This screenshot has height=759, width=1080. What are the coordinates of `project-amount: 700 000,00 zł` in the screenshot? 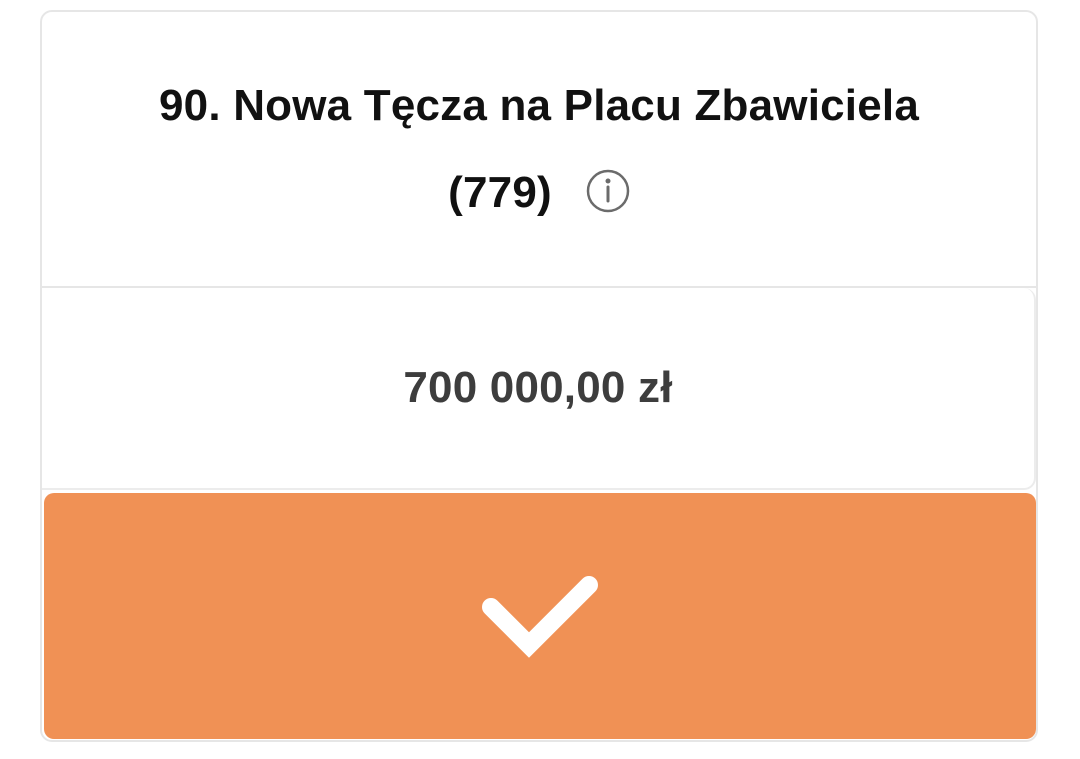 It's located at (538, 387).